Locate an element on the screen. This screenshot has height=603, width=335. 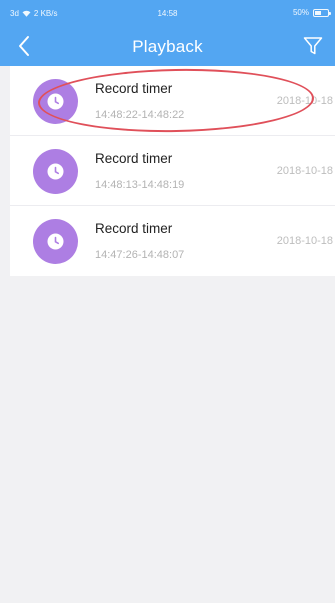
status-bar: 3d 2 KB/s 14:58 50% is located at coordinates (167, 13).